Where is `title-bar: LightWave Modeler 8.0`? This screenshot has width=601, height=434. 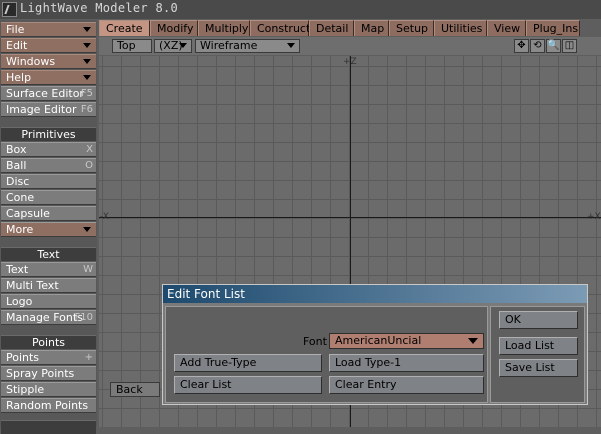 title-bar: LightWave Modeler 8.0 is located at coordinates (300, 9).